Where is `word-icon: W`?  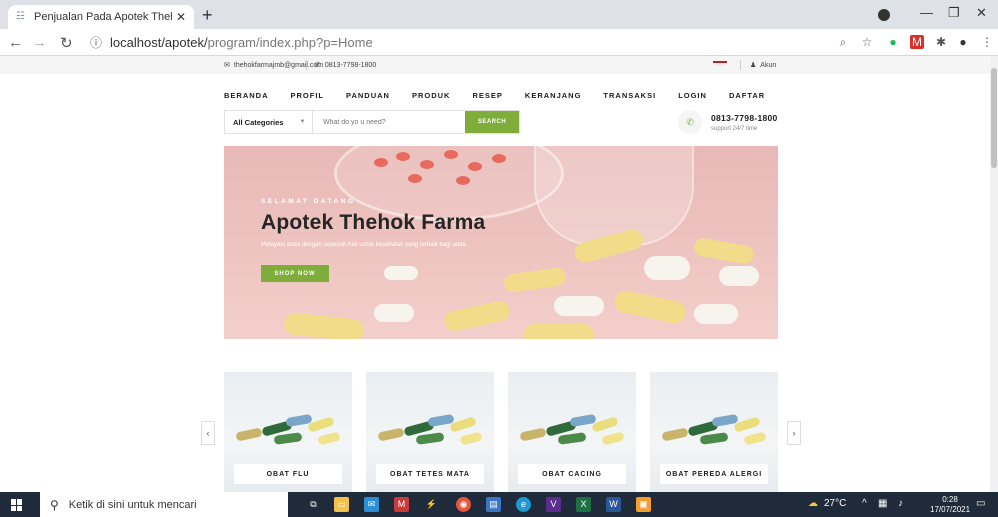
word-icon: W is located at coordinates (613, 504).